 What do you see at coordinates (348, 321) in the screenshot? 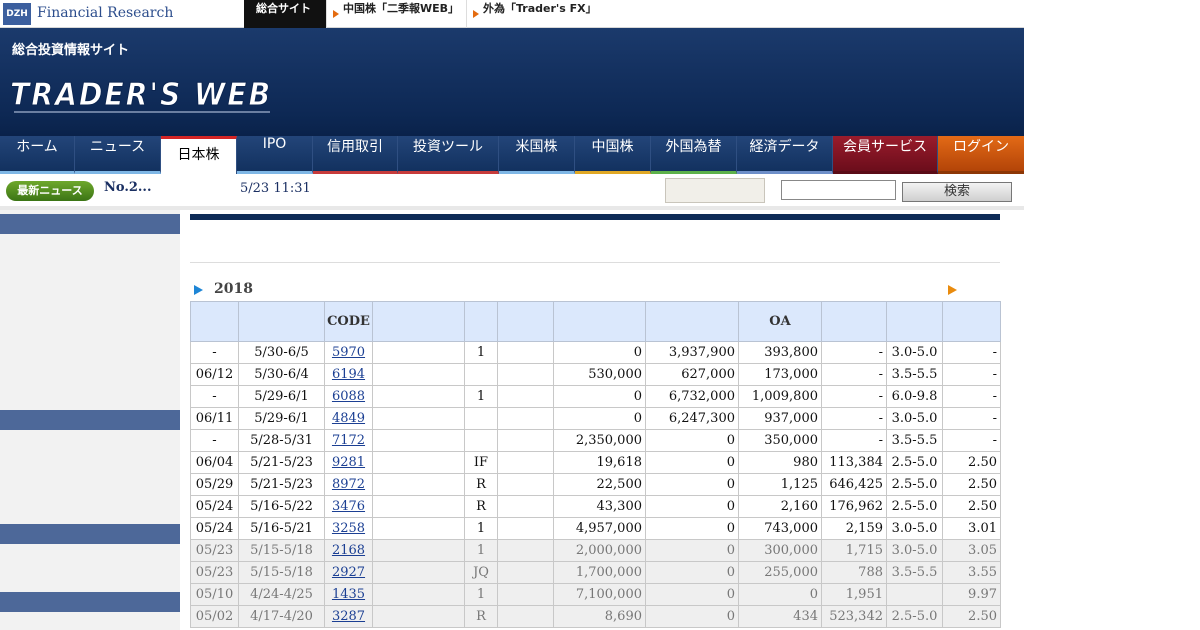
I see `column-header-code: CODE` at bounding box center [348, 321].